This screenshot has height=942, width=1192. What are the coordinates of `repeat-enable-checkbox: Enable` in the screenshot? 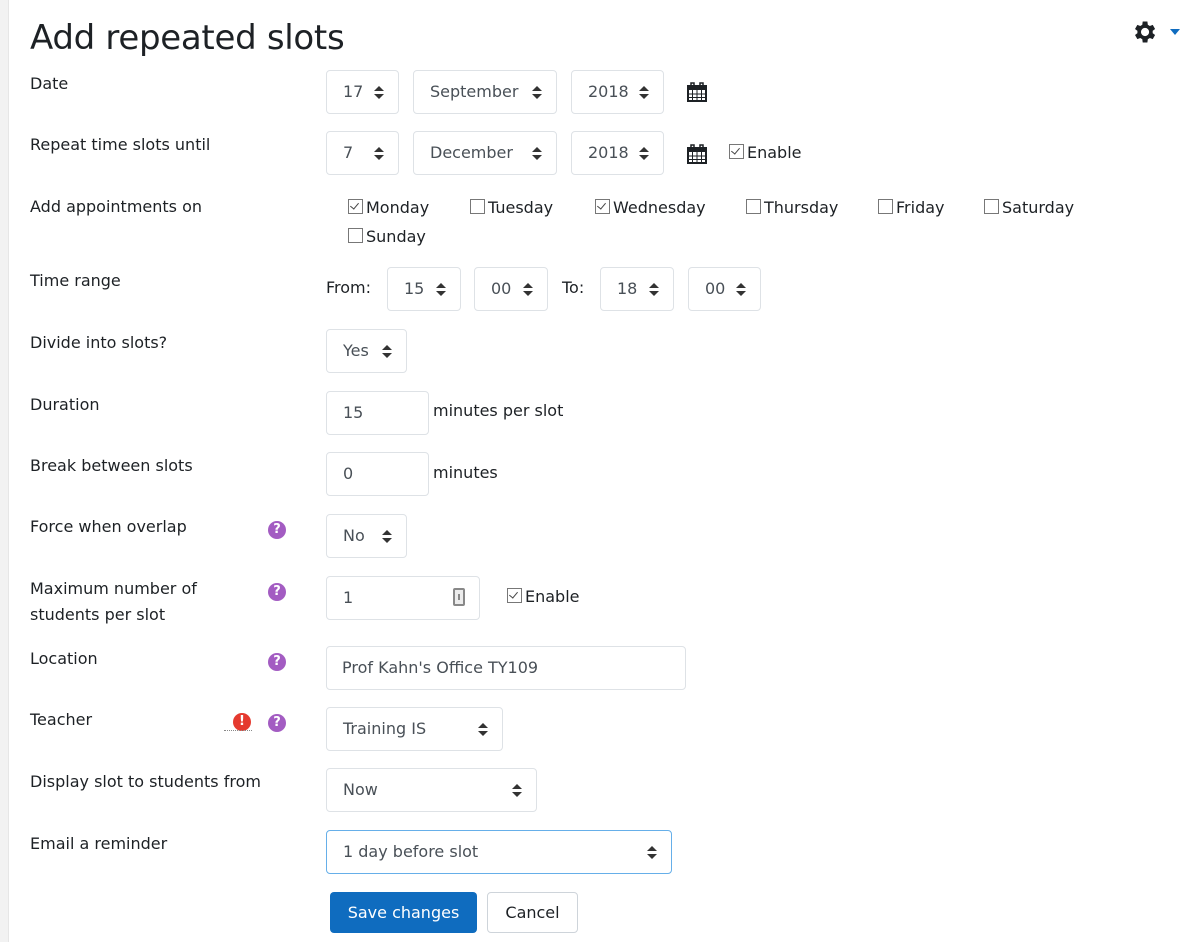 It's located at (765, 153).